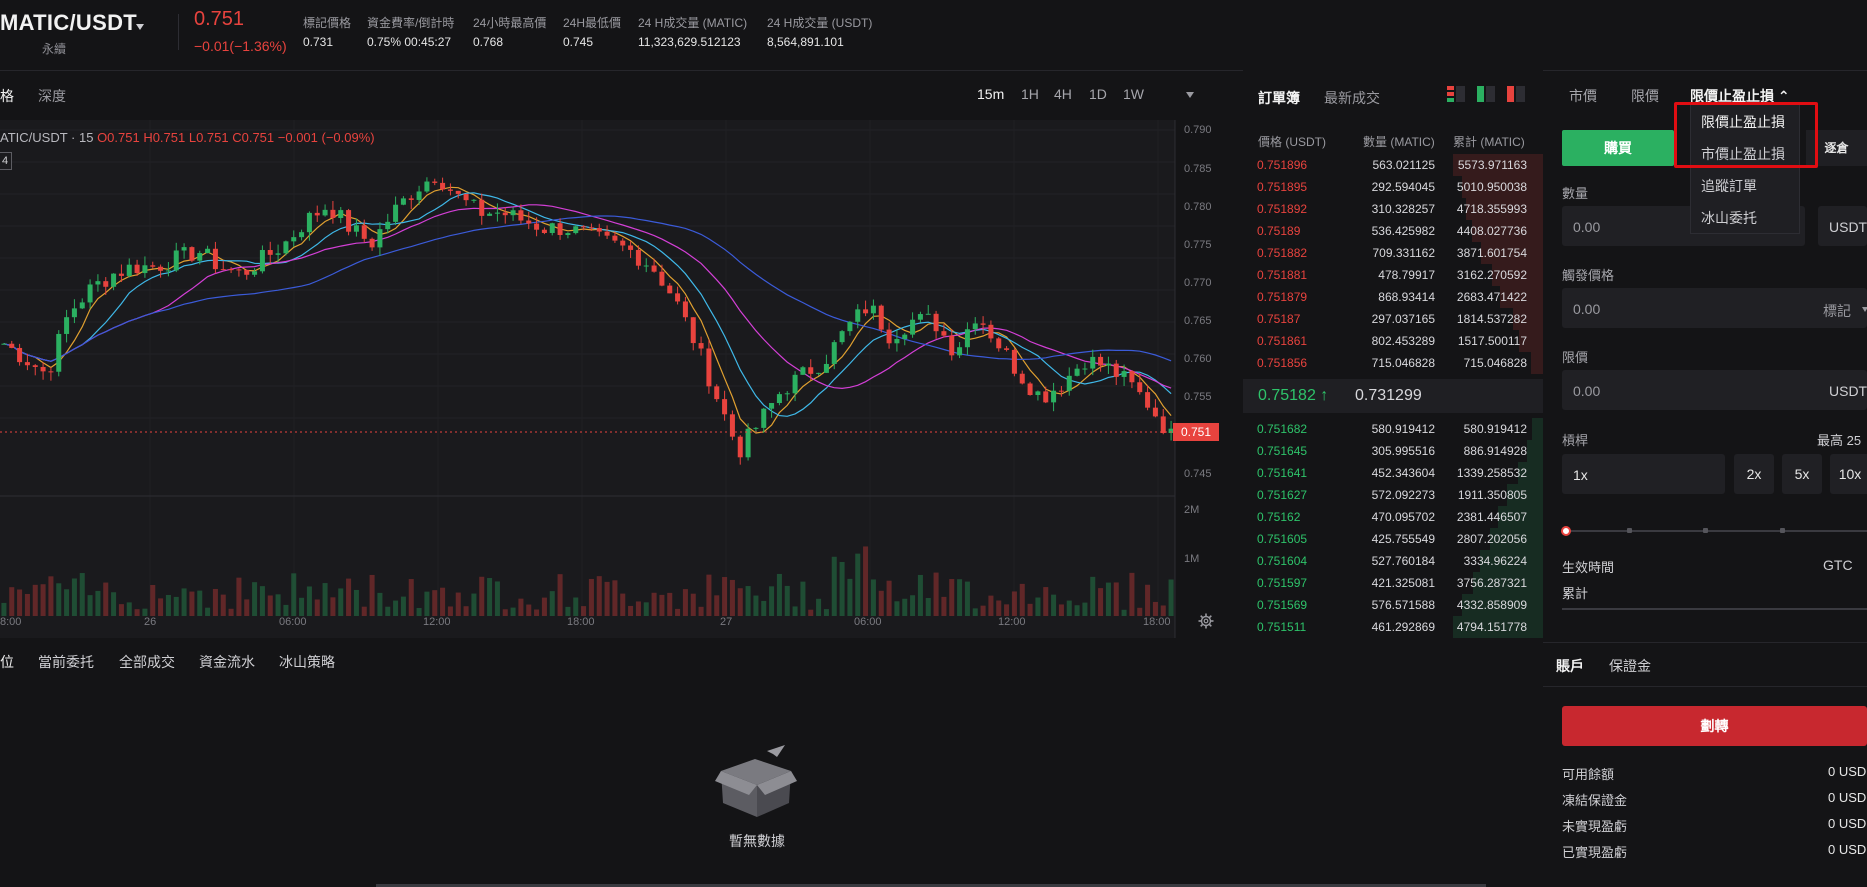 Image resolution: width=1867 pixels, height=887 pixels. What do you see at coordinates (437, 622) in the screenshot?
I see `x-tick: 12:00` at bounding box center [437, 622].